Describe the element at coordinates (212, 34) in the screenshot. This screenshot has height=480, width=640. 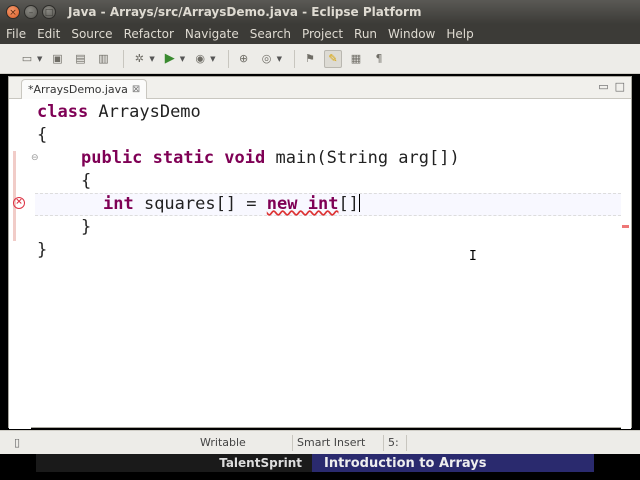
I see `menu-navigate: Navigate` at that location.